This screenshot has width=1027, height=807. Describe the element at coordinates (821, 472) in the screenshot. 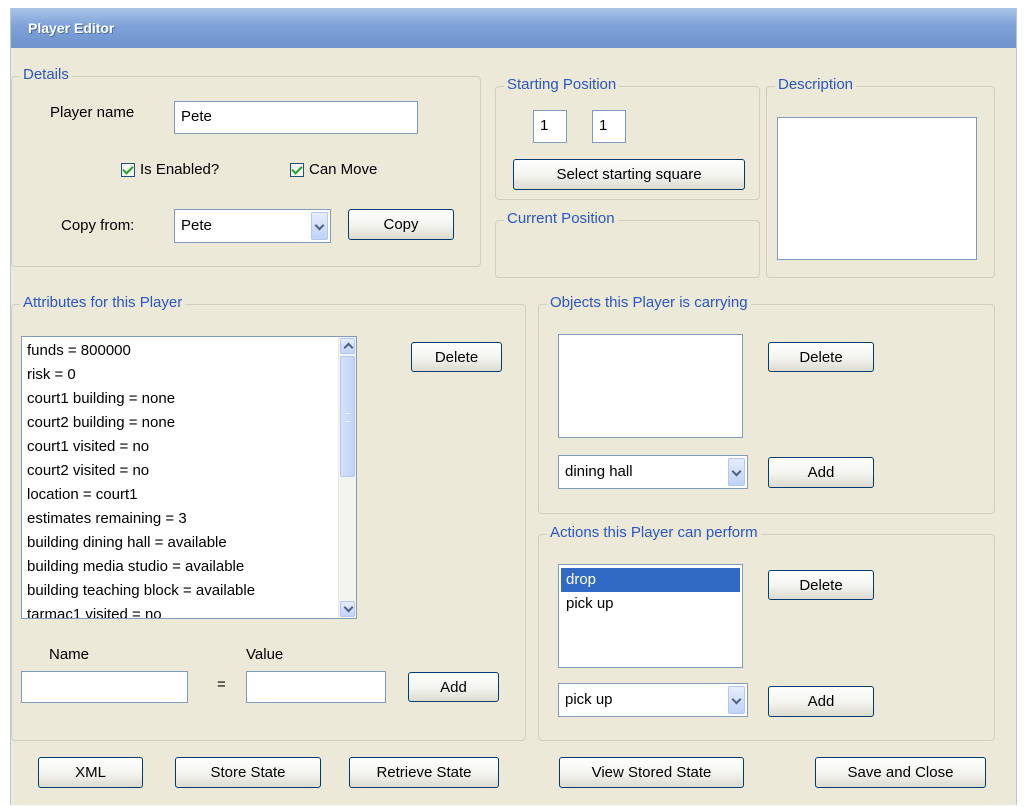

I see `objects-add-button: Add` at that location.